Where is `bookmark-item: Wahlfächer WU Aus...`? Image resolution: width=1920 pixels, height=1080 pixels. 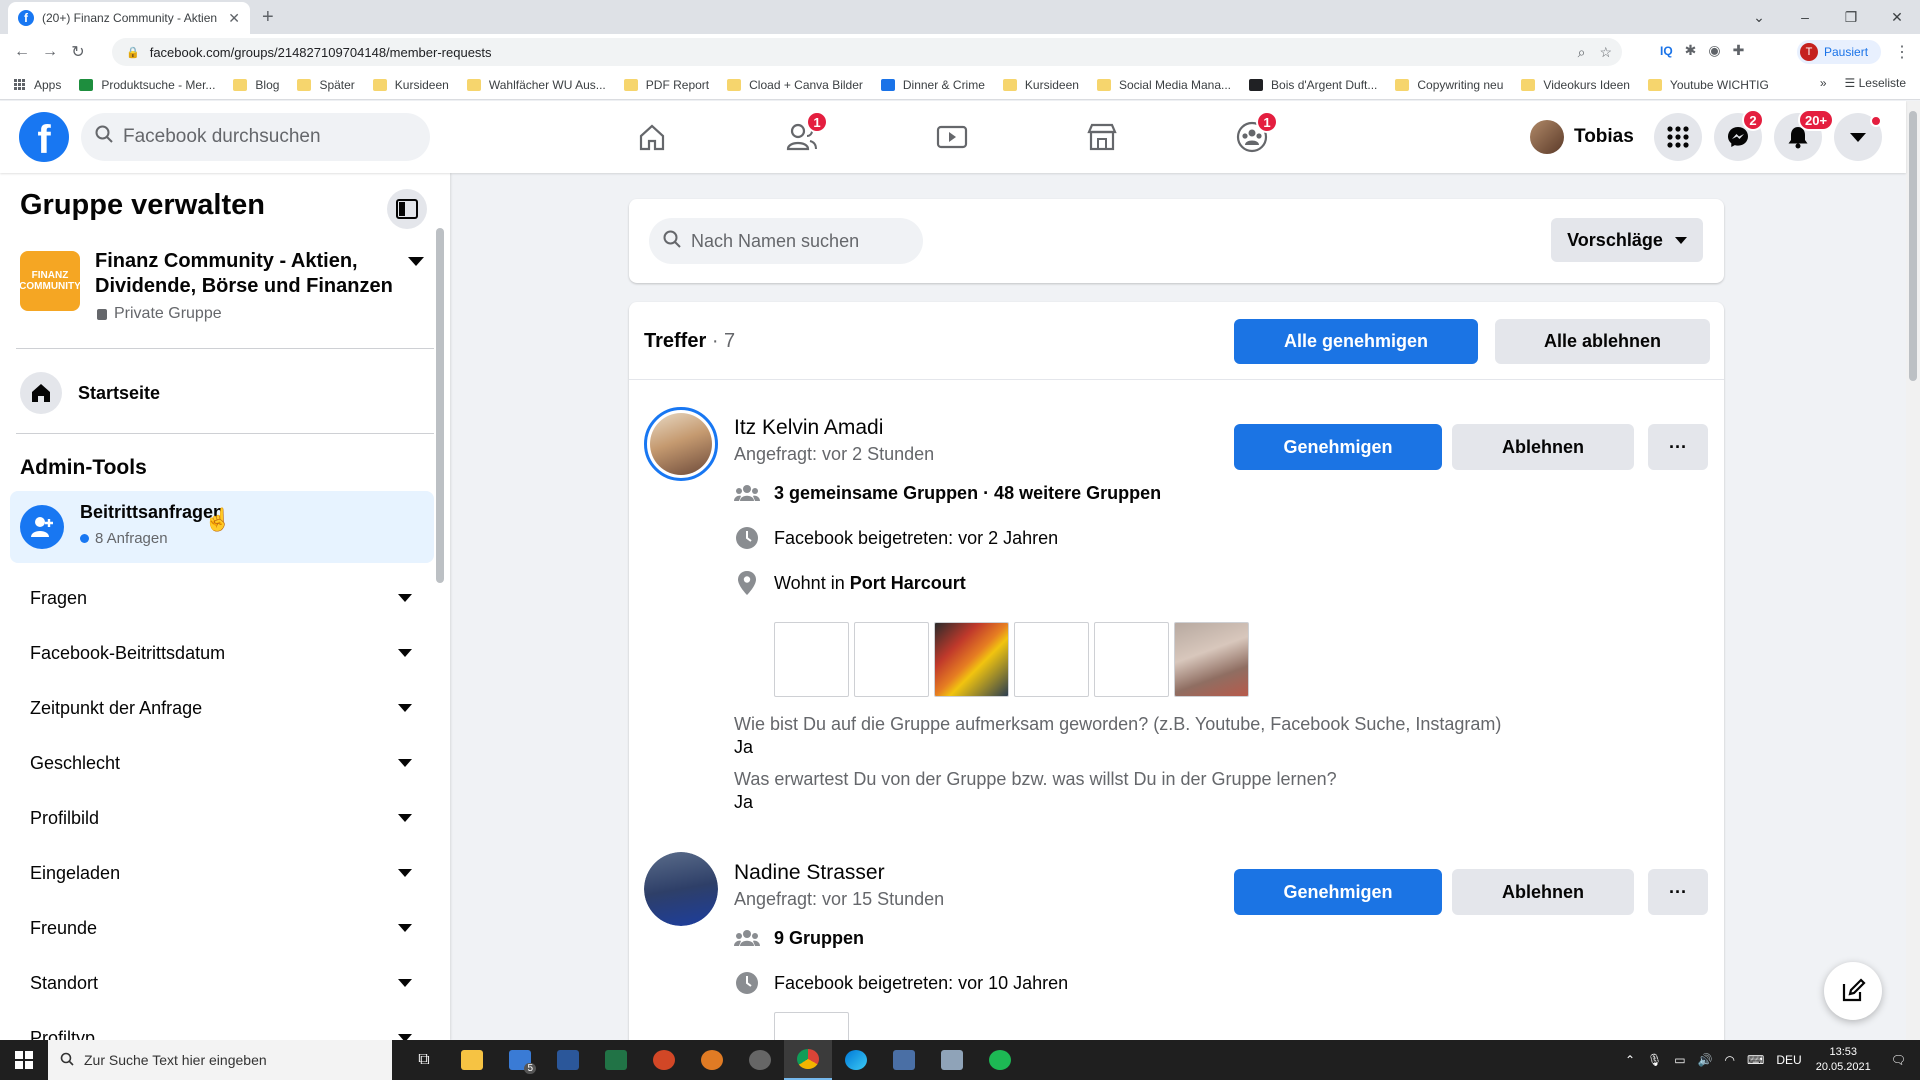 bookmark-item: Wahlfächer WU Aus... is located at coordinates (536, 85).